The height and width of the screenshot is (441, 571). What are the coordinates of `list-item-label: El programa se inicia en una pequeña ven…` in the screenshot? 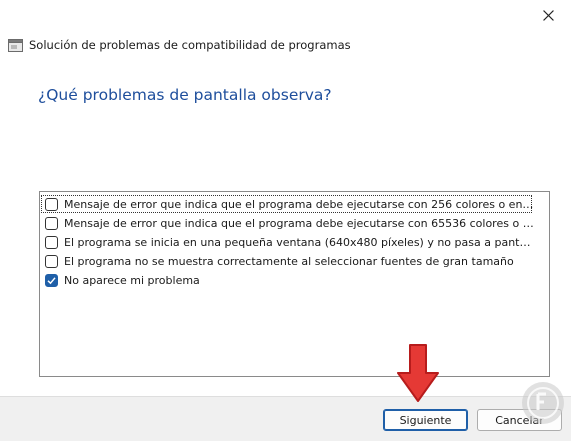 It's located at (299, 242).